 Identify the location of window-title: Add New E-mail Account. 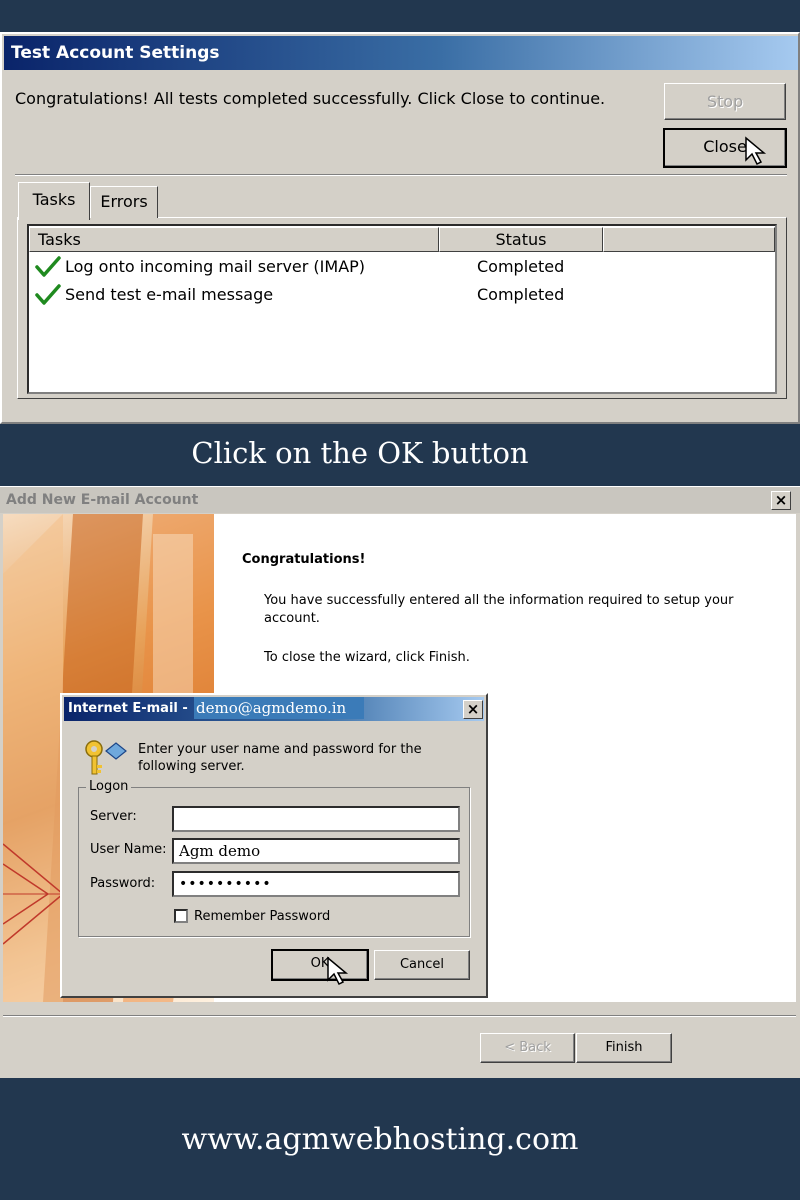
(400, 500).